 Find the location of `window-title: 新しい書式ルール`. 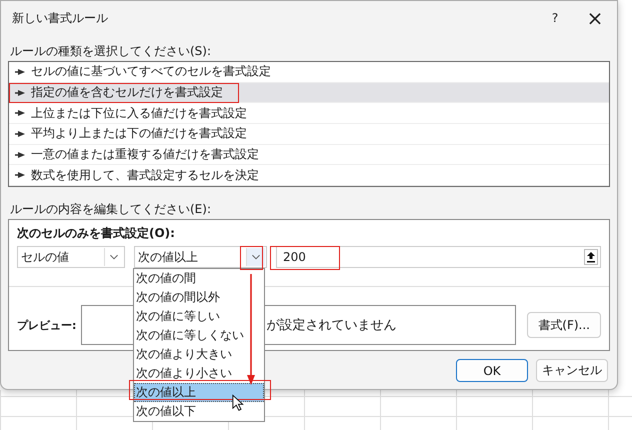

window-title: 新しい書式ルール is located at coordinates (60, 18).